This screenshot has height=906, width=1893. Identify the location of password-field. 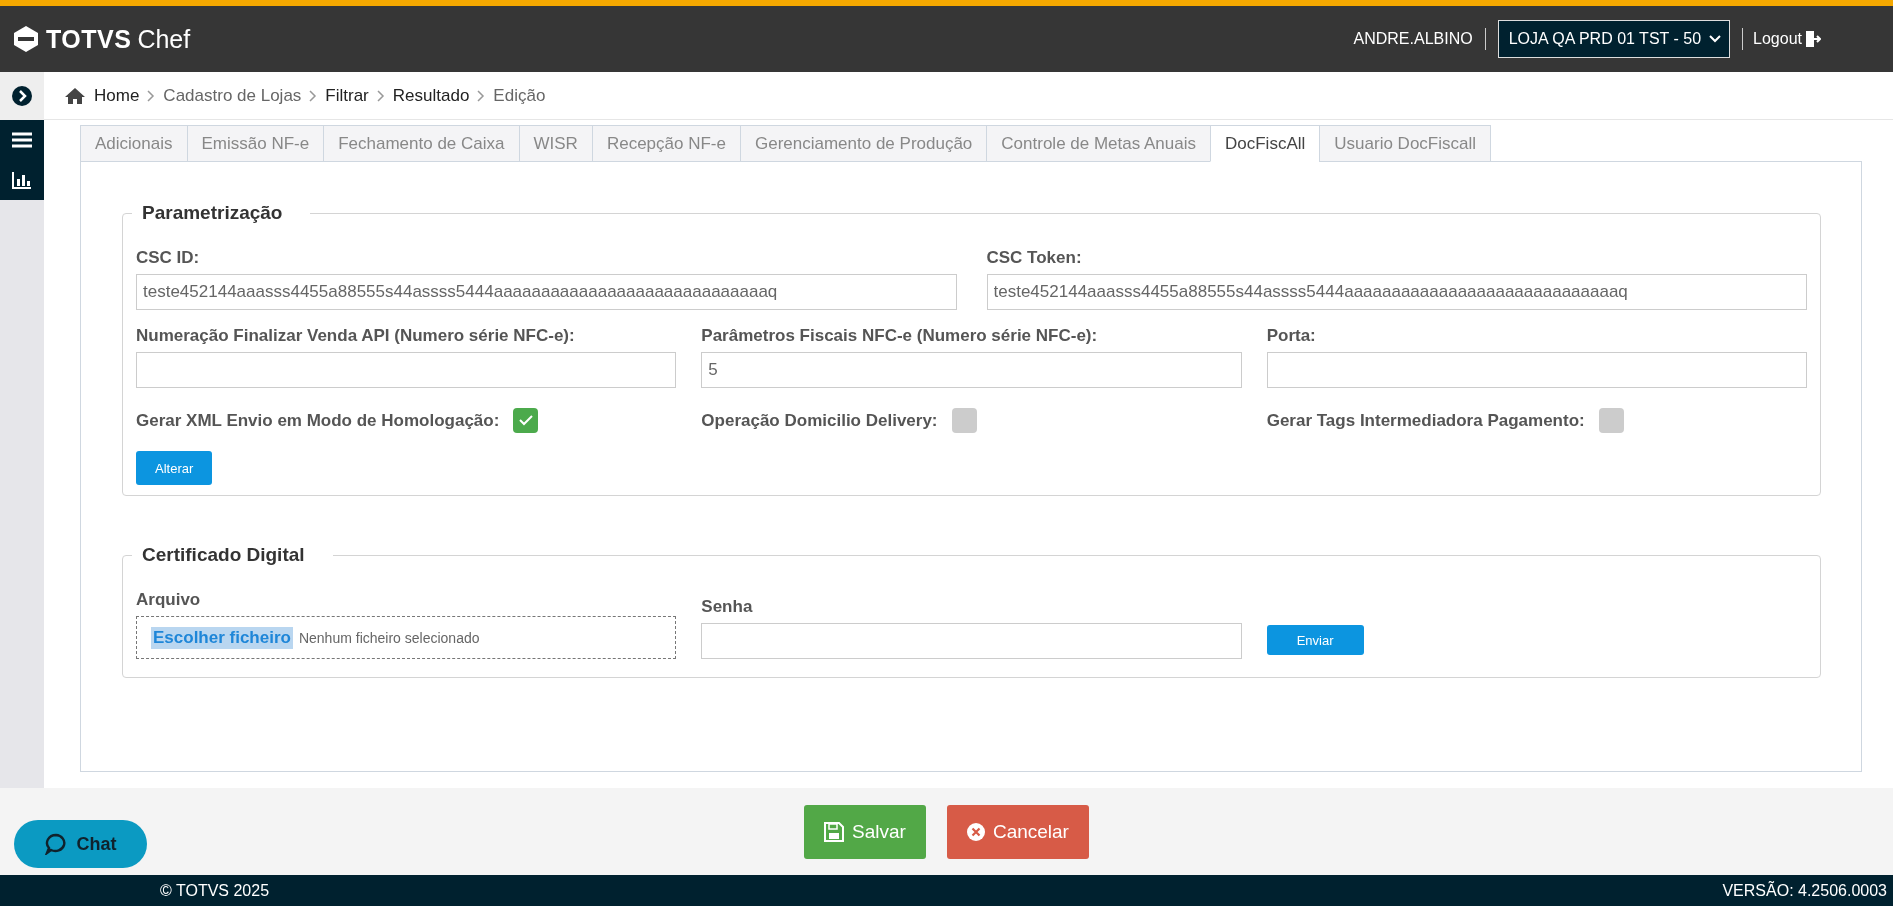
(971, 641).